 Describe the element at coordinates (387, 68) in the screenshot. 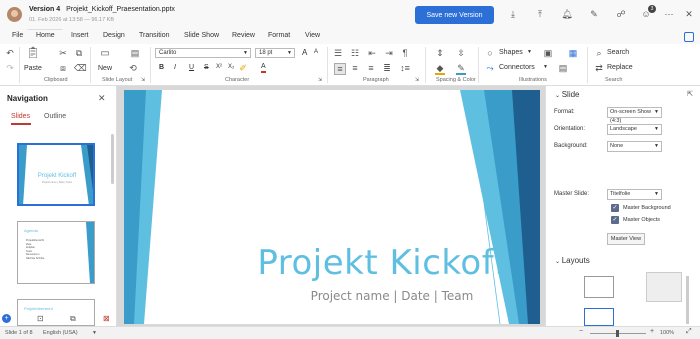

I see `justify-icon: ≣` at that location.